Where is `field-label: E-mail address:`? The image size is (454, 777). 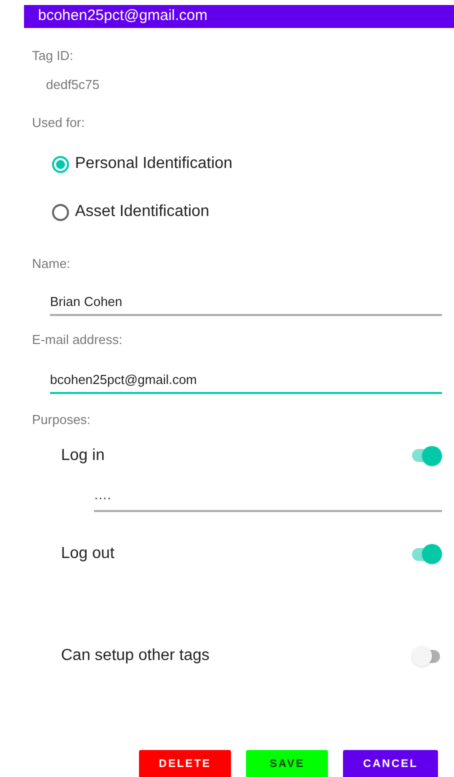
field-label: E-mail address: is located at coordinates (78, 340).